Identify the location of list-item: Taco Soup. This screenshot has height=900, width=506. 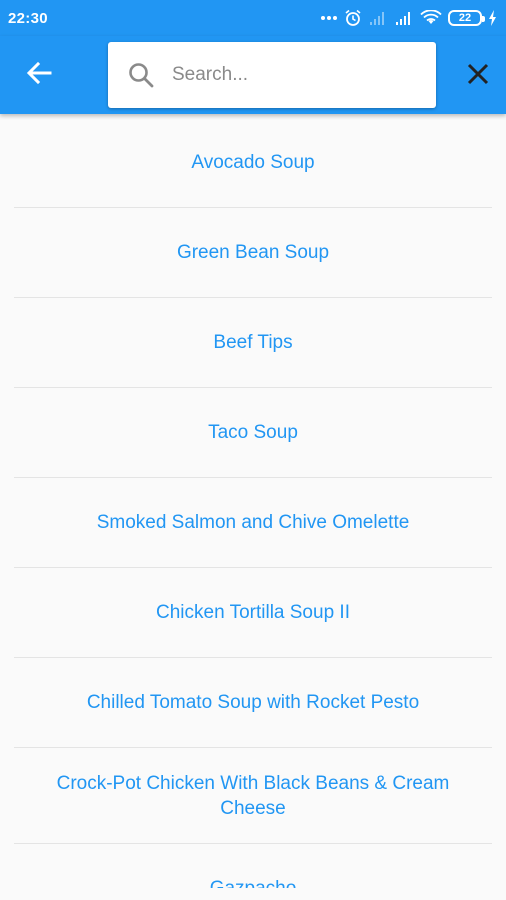
(253, 433).